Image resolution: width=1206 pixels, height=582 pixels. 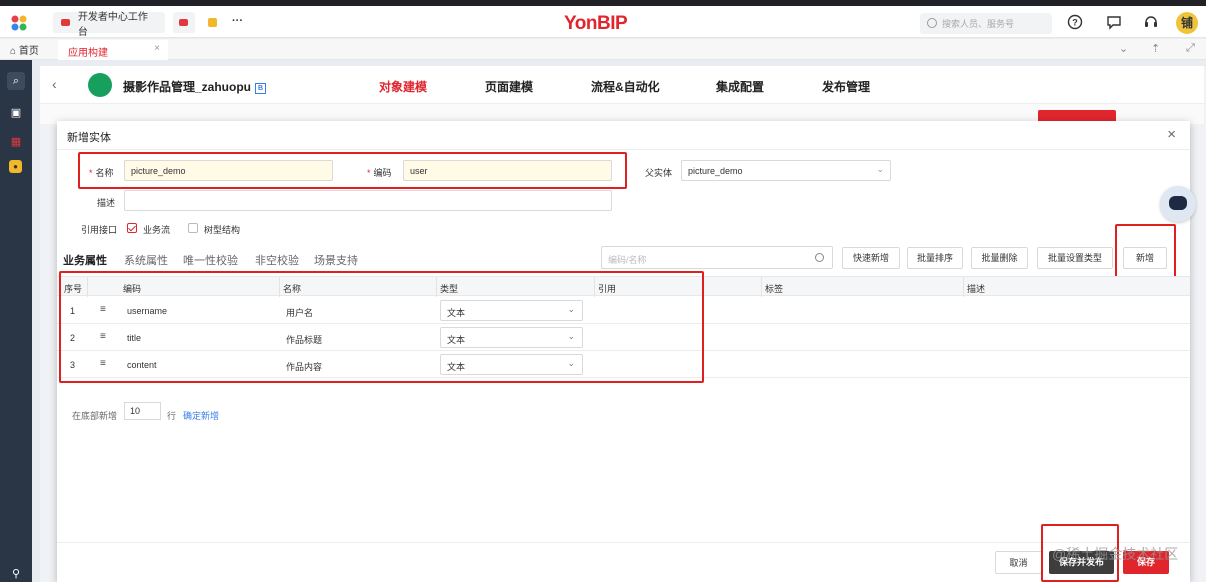 What do you see at coordinates (106, 203) in the screenshot?
I see `description-label: 描述` at bounding box center [106, 203].